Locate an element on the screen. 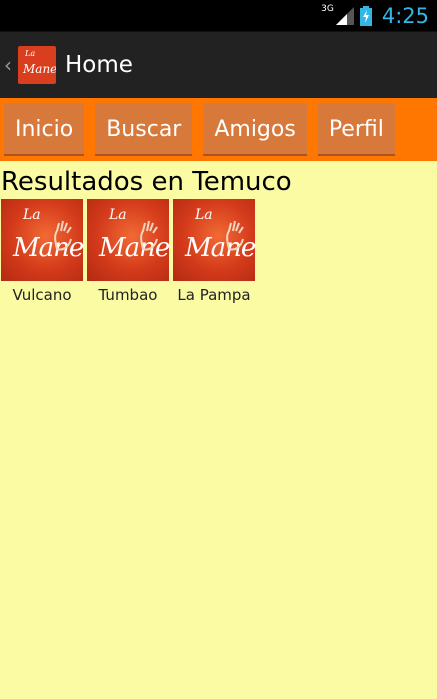 The image size is (437, 699). tab-perfil: Perfil is located at coordinates (356, 129).